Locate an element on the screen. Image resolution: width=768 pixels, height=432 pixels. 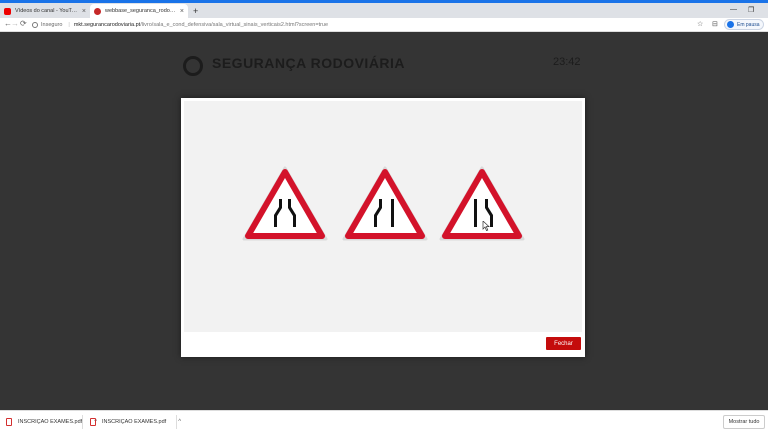
site-favicon-icon is located at coordinates (97, 11).